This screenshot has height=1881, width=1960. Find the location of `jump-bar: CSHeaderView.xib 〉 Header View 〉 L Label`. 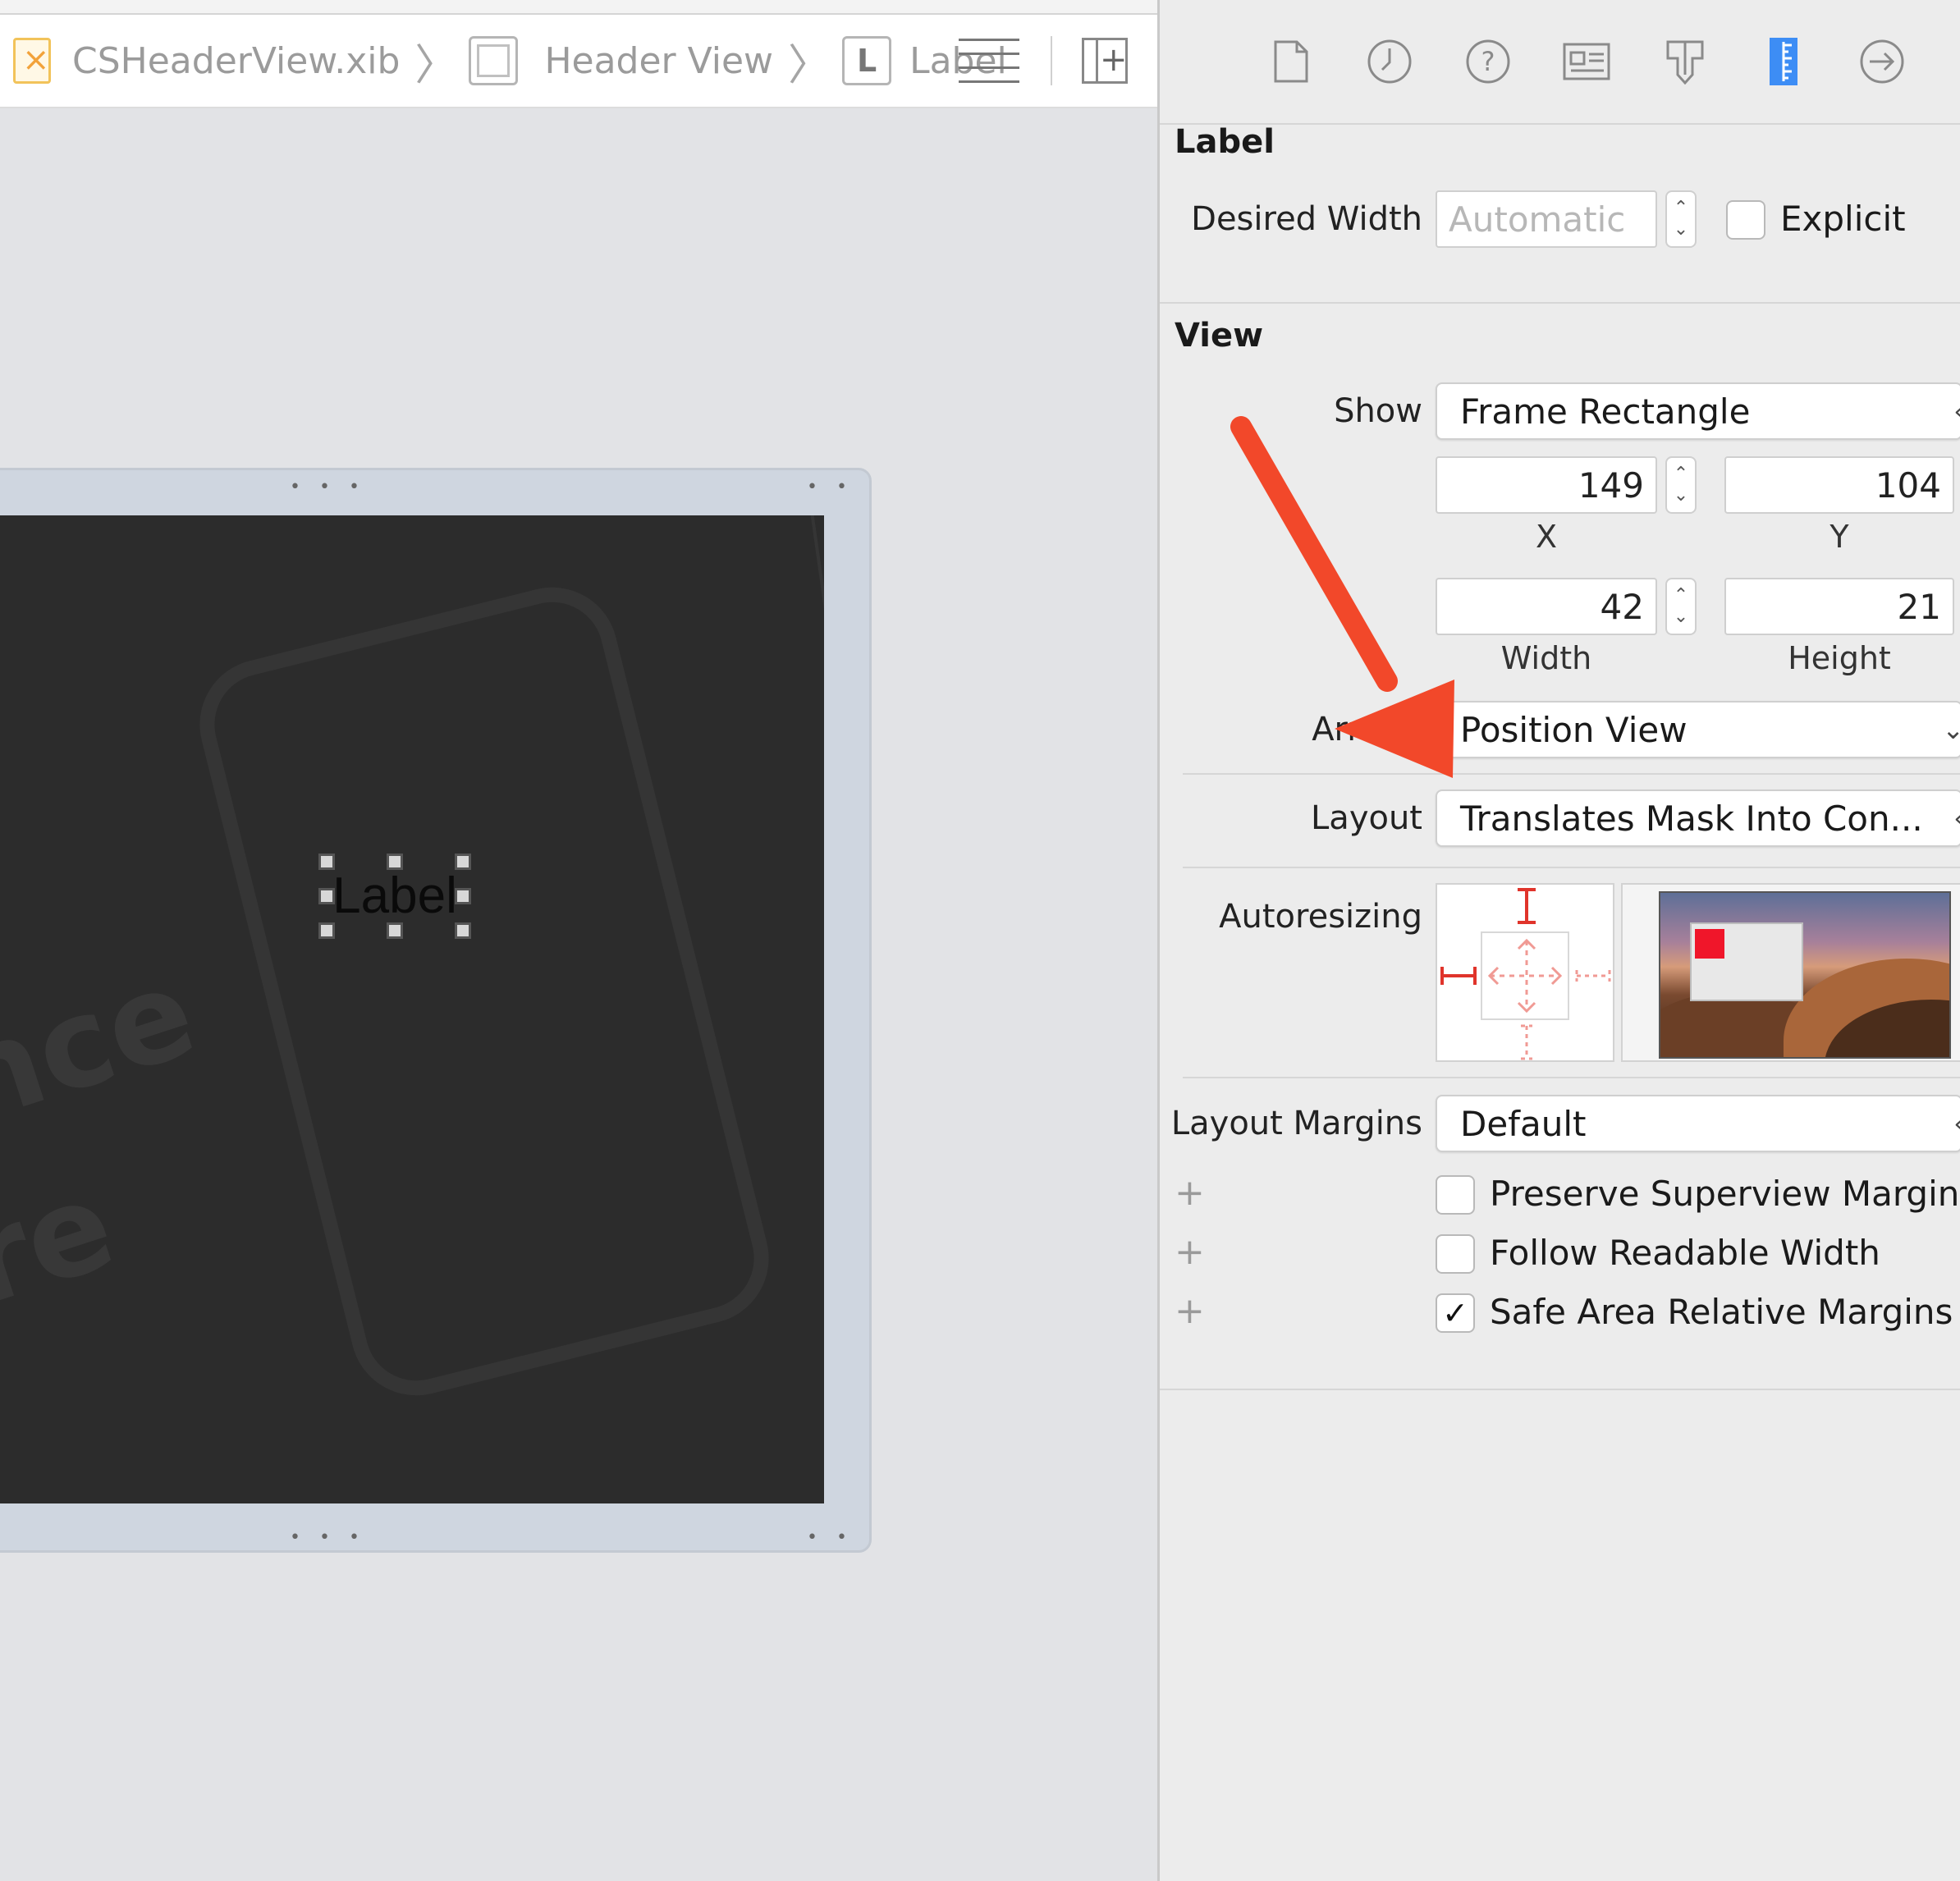

jump-bar: CSHeaderView.xib 〉 Header View 〉 L Label is located at coordinates (578, 61).